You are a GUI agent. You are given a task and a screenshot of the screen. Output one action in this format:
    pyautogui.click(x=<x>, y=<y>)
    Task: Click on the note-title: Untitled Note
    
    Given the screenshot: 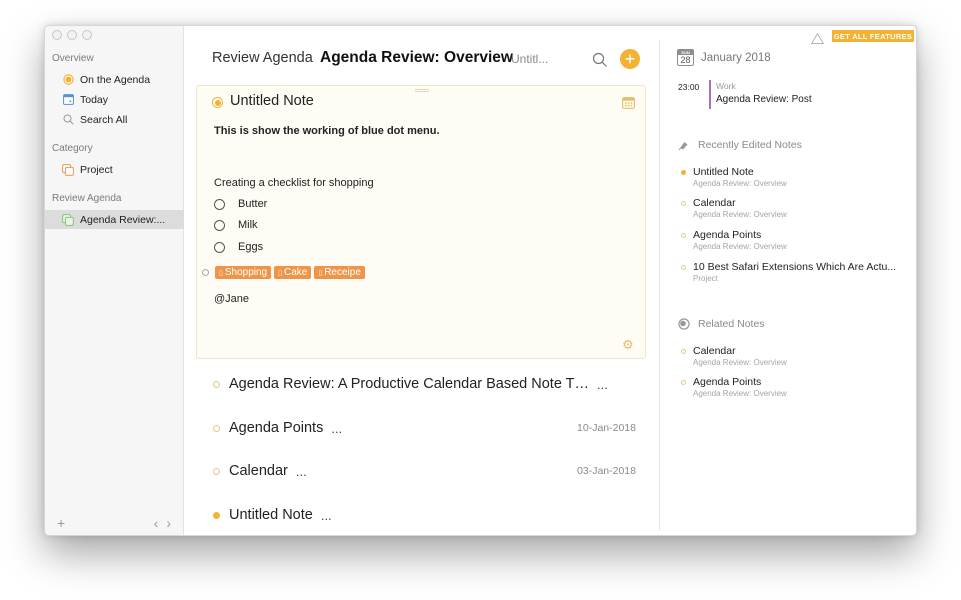 What is the action you would take?
    pyautogui.click(x=272, y=101)
    